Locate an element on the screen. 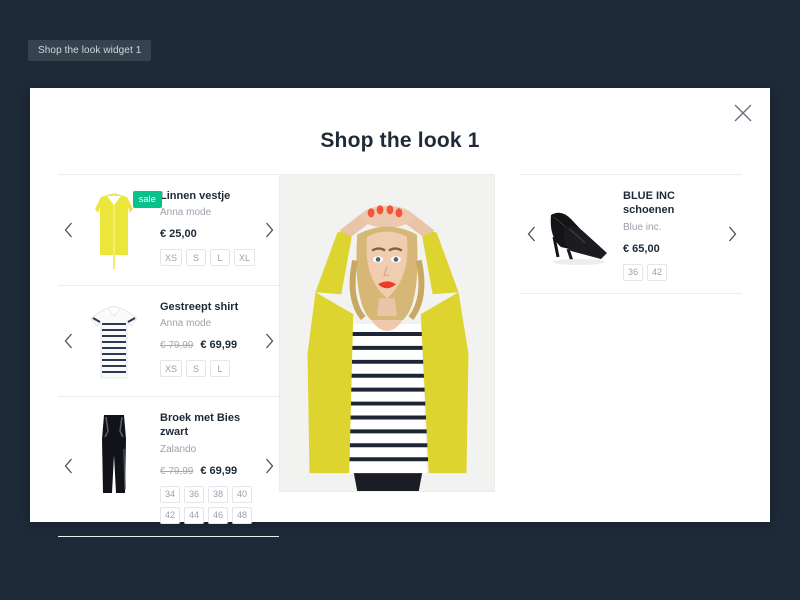 Image resolution: width=800 pixels, height=600 pixels. widget-tab: Shop the look widget 1 is located at coordinates (90, 50).